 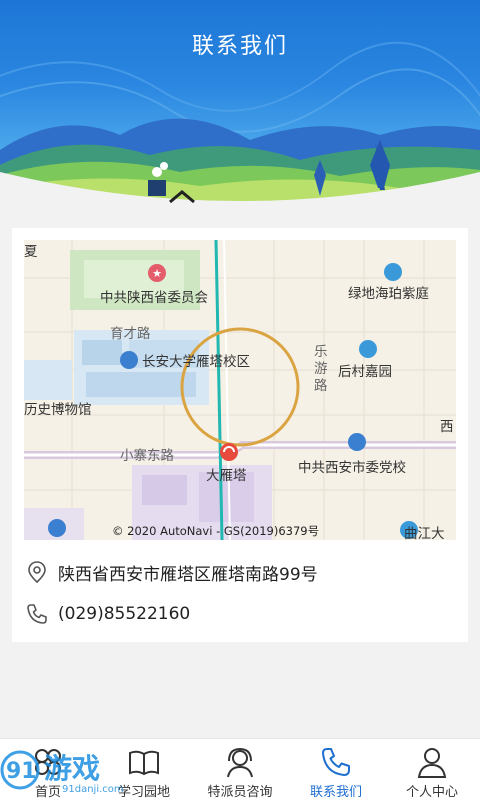 I want to click on map-label: 小寨东路, so click(x=147, y=456).